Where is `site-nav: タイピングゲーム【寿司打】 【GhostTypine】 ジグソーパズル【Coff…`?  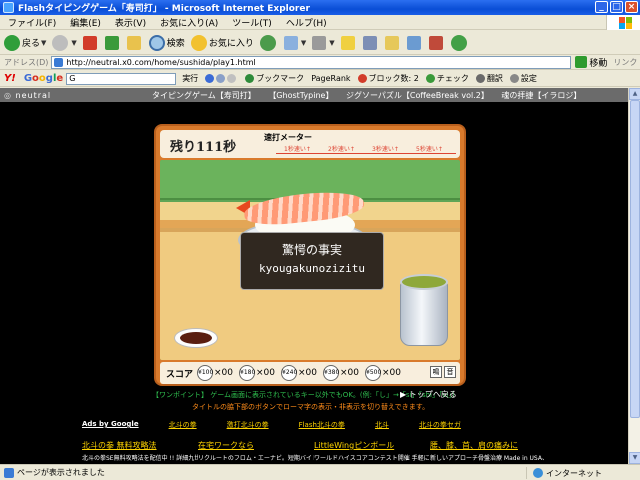
site-nav: タイピングゲーム【寿司打】 【GhostTypine】 ジグソーパズル【Coff… is located at coordinates (371, 95).